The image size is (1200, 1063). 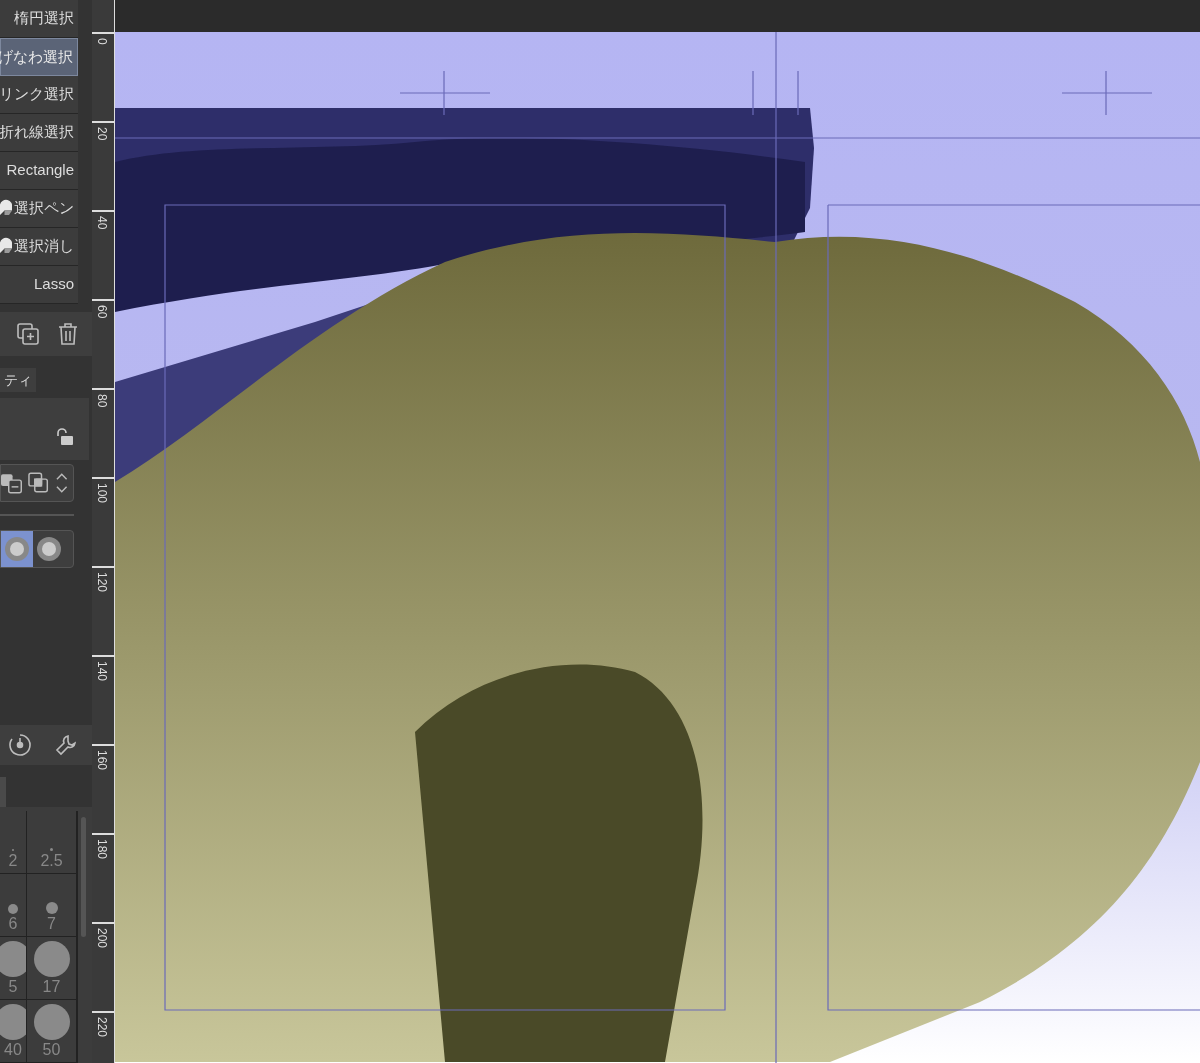 What do you see at coordinates (102, 41) in the screenshot?
I see `ruler-number: 0` at bounding box center [102, 41].